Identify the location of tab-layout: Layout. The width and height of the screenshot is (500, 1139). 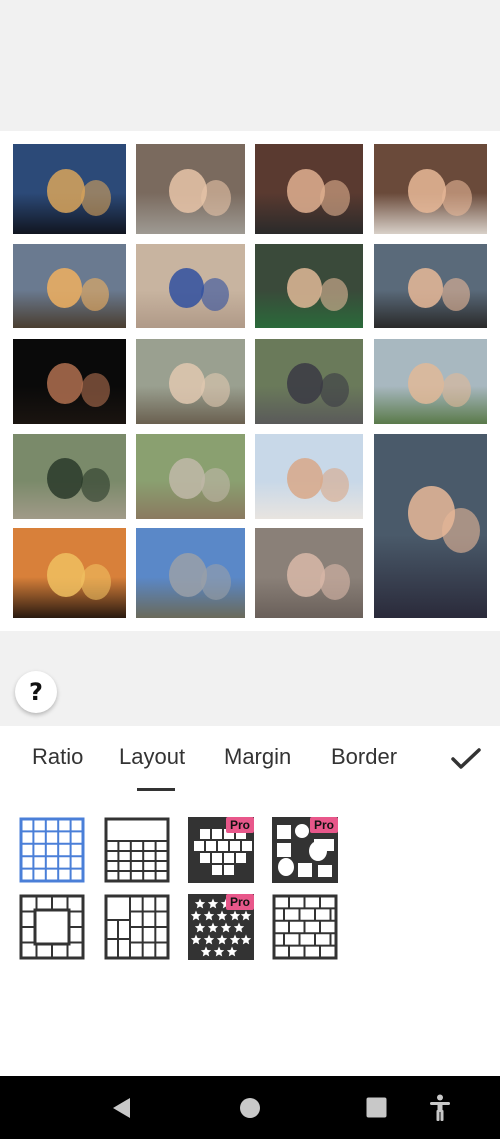
(152, 759).